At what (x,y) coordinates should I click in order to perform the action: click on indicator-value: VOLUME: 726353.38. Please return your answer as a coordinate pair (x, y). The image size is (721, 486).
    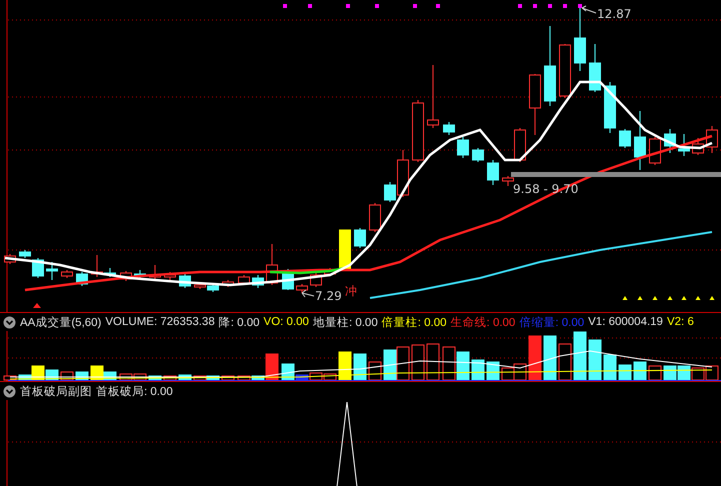
    Looking at the image, I should click on (160, 322).